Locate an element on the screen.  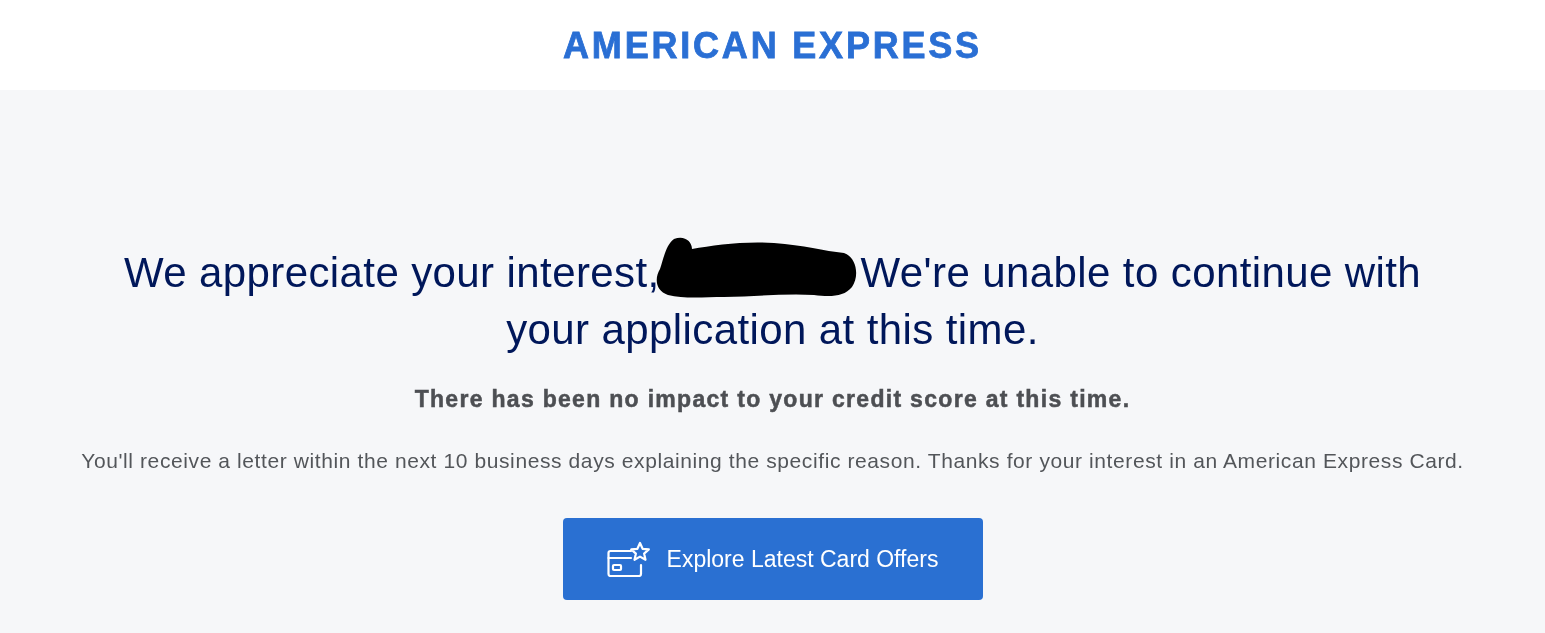
card-star-icon is located at coordinates (628, 559).